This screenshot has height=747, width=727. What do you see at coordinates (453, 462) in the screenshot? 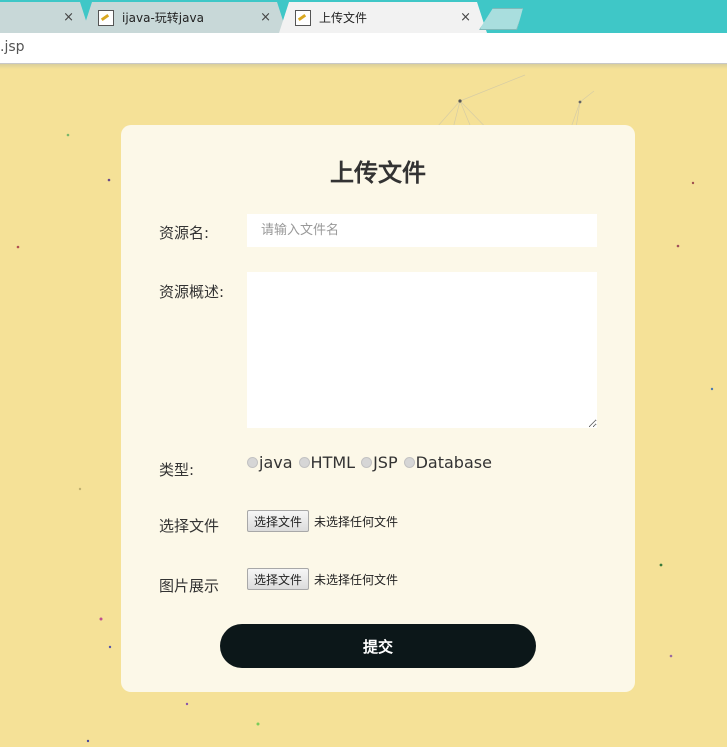
I see `radio-label: Database` at bounding box center [453, 462].